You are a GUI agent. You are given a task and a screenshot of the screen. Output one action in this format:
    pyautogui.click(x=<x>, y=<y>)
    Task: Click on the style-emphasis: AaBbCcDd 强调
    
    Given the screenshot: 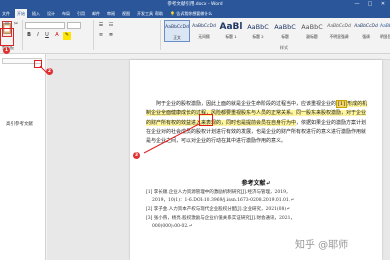 What is the action you would take?
    pyautogui.click(x=366, y=31)
    